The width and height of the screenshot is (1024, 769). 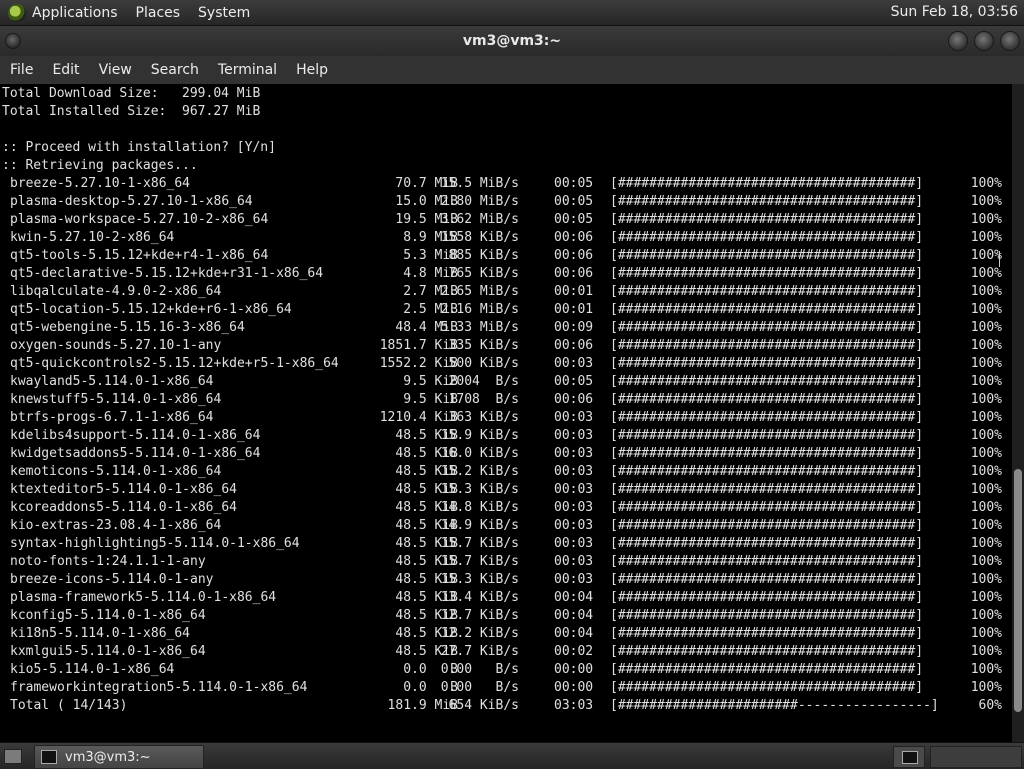 I want to click on distro-logo-icon, so click(x=17, y=12).